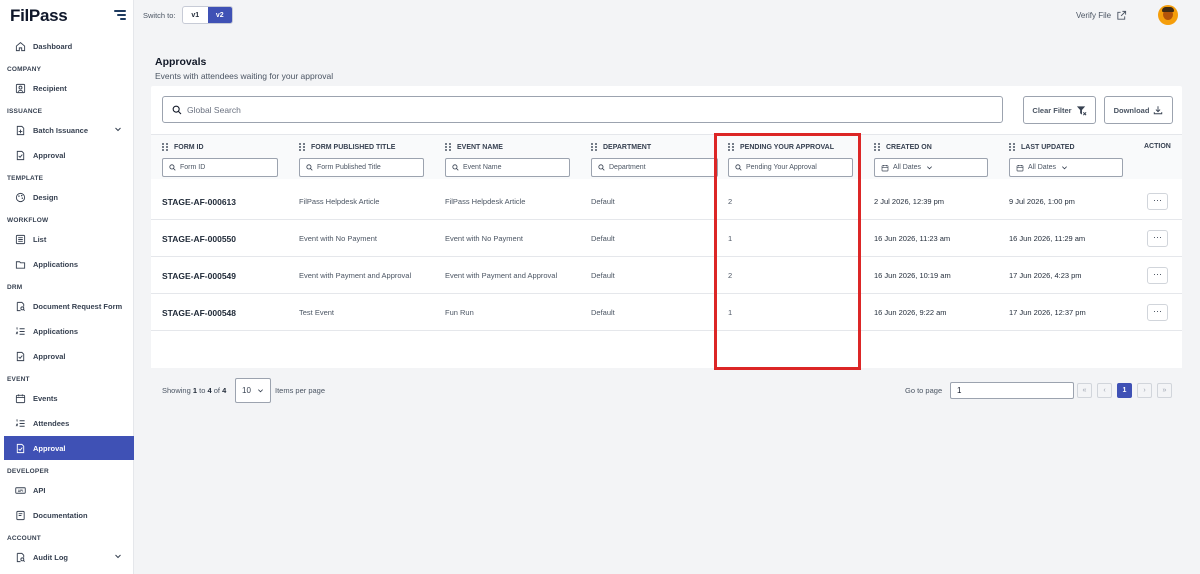 The height and width of the screenshot is (574, 1200). What do you see at coordinates (781, 147) in the screenshot?
I see `column-header-pending: PENDING YOUR APPROVAL` at bounding box center [781, 147].